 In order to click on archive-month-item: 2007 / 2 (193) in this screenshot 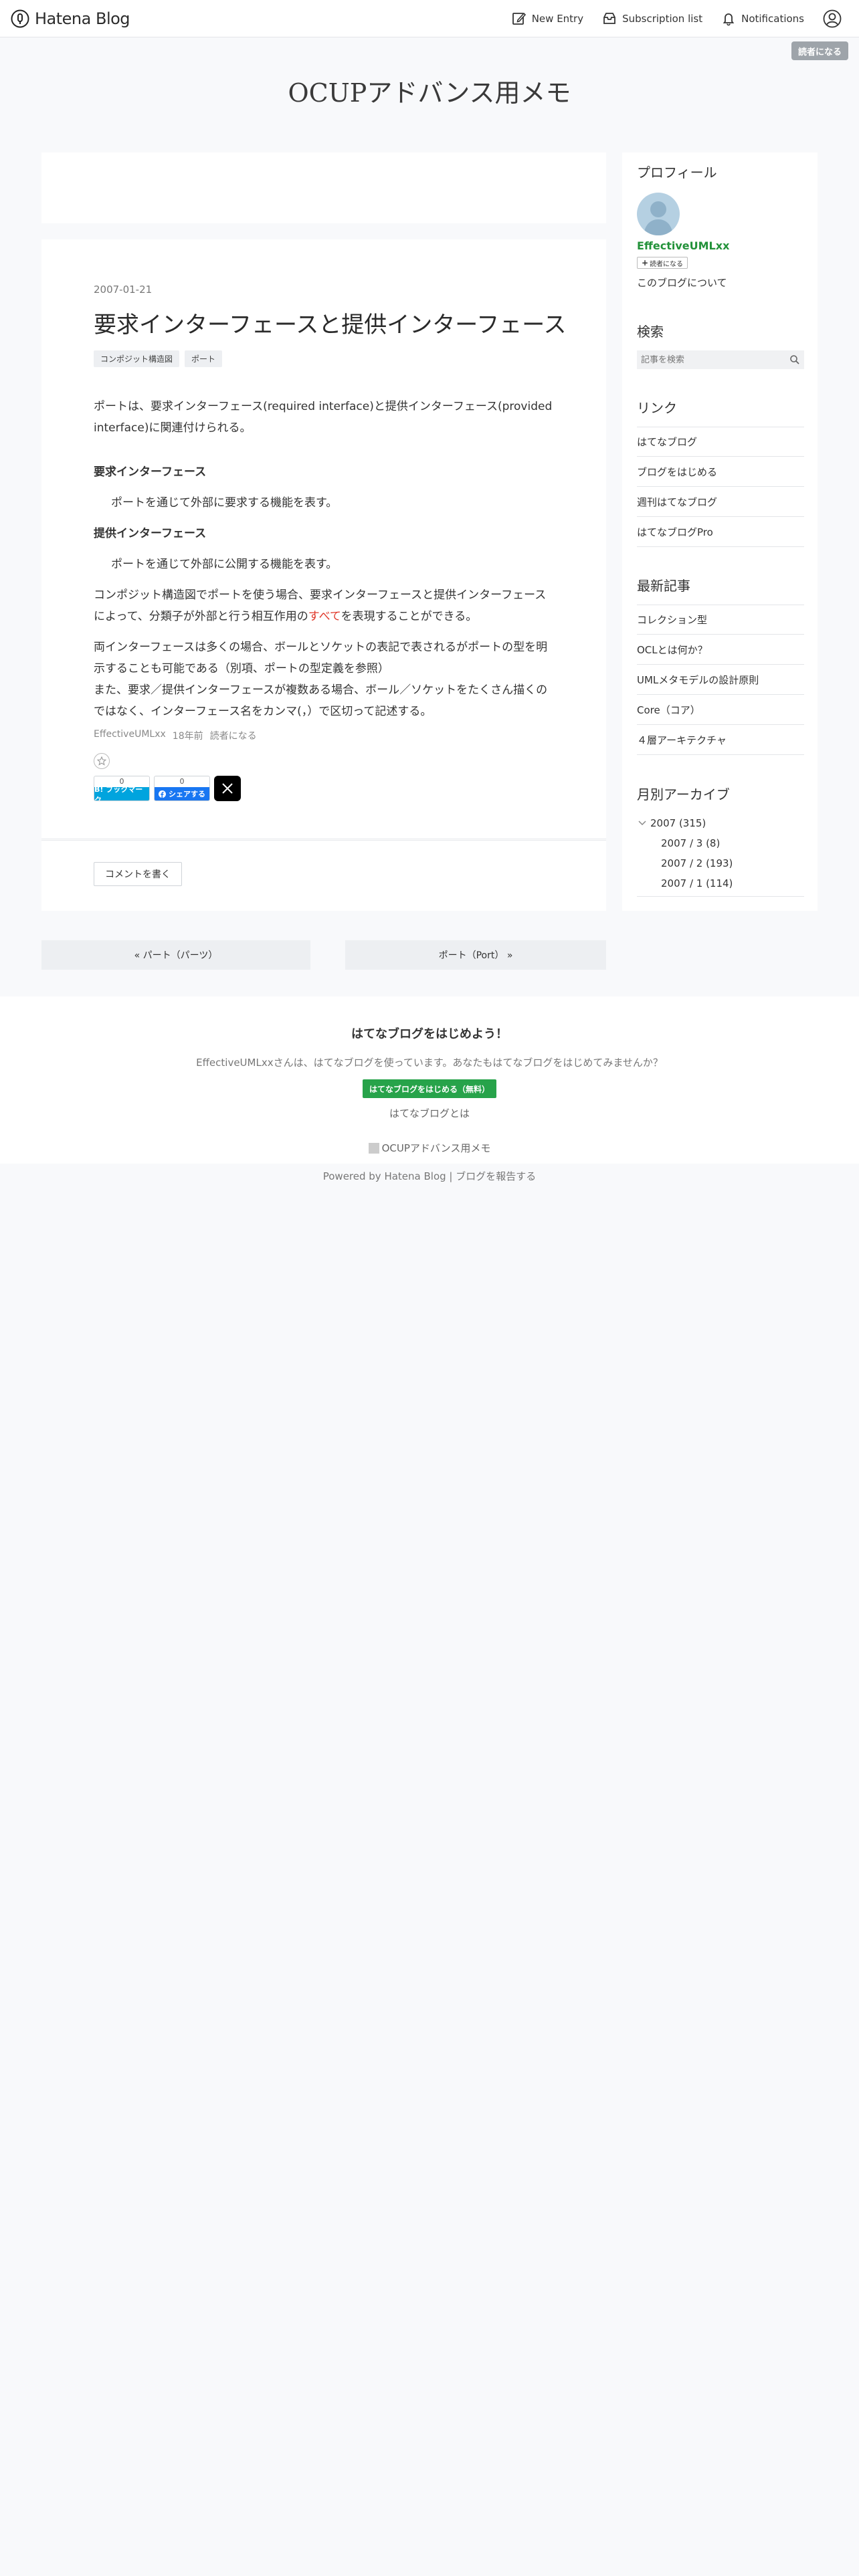, I will do `click(720, 863)`.